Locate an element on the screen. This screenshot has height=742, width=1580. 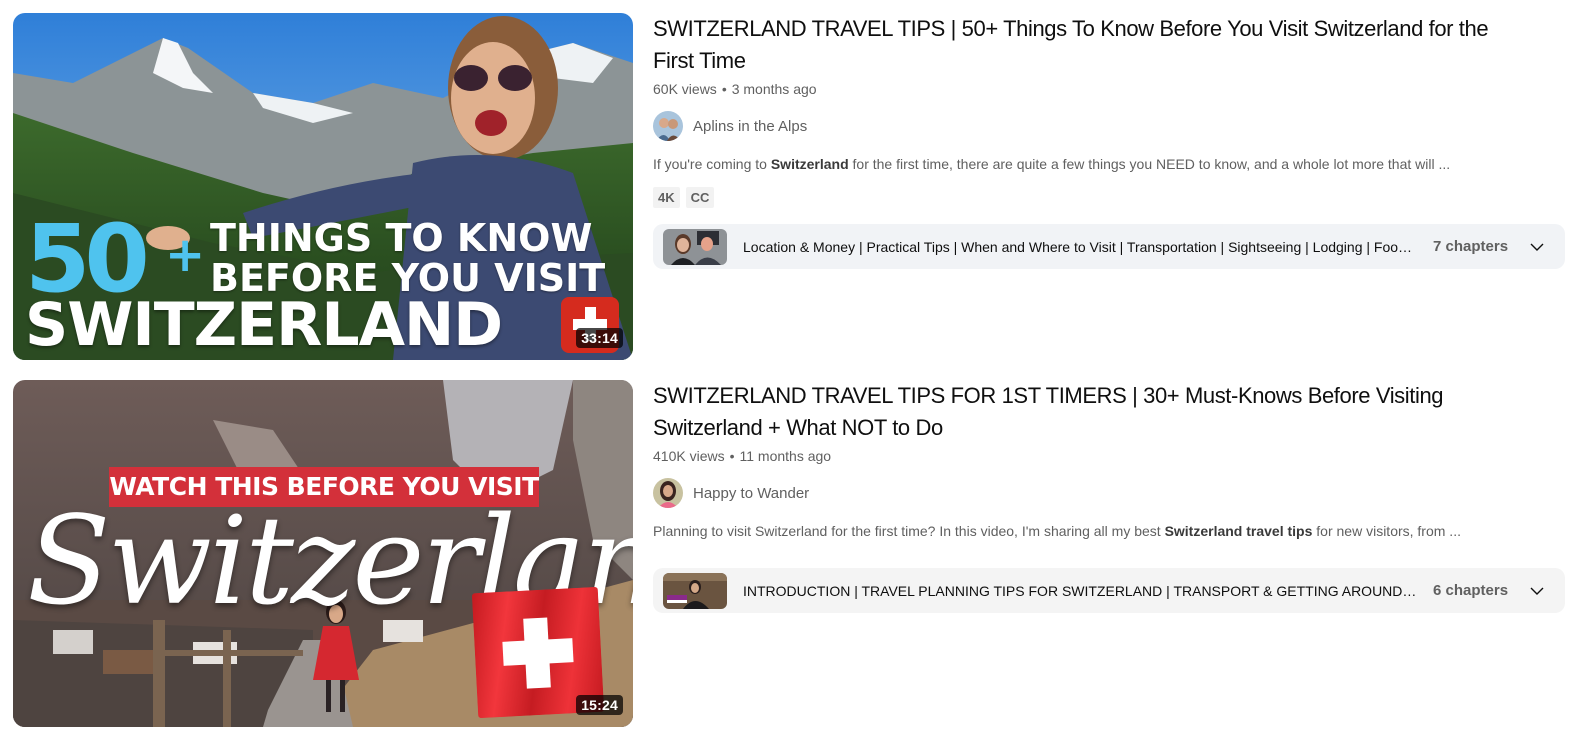
duration-badge: 15:24 is located at coordinates (599, 705).